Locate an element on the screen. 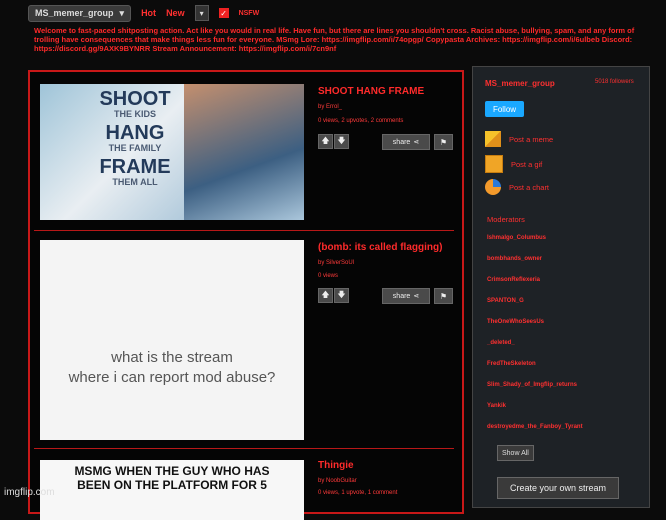 Image resolution: width=666 pixels, height=520 pixels. post-stats: 0 views, 2 upvotes, 2 comments is located at coordinates (361, 121).